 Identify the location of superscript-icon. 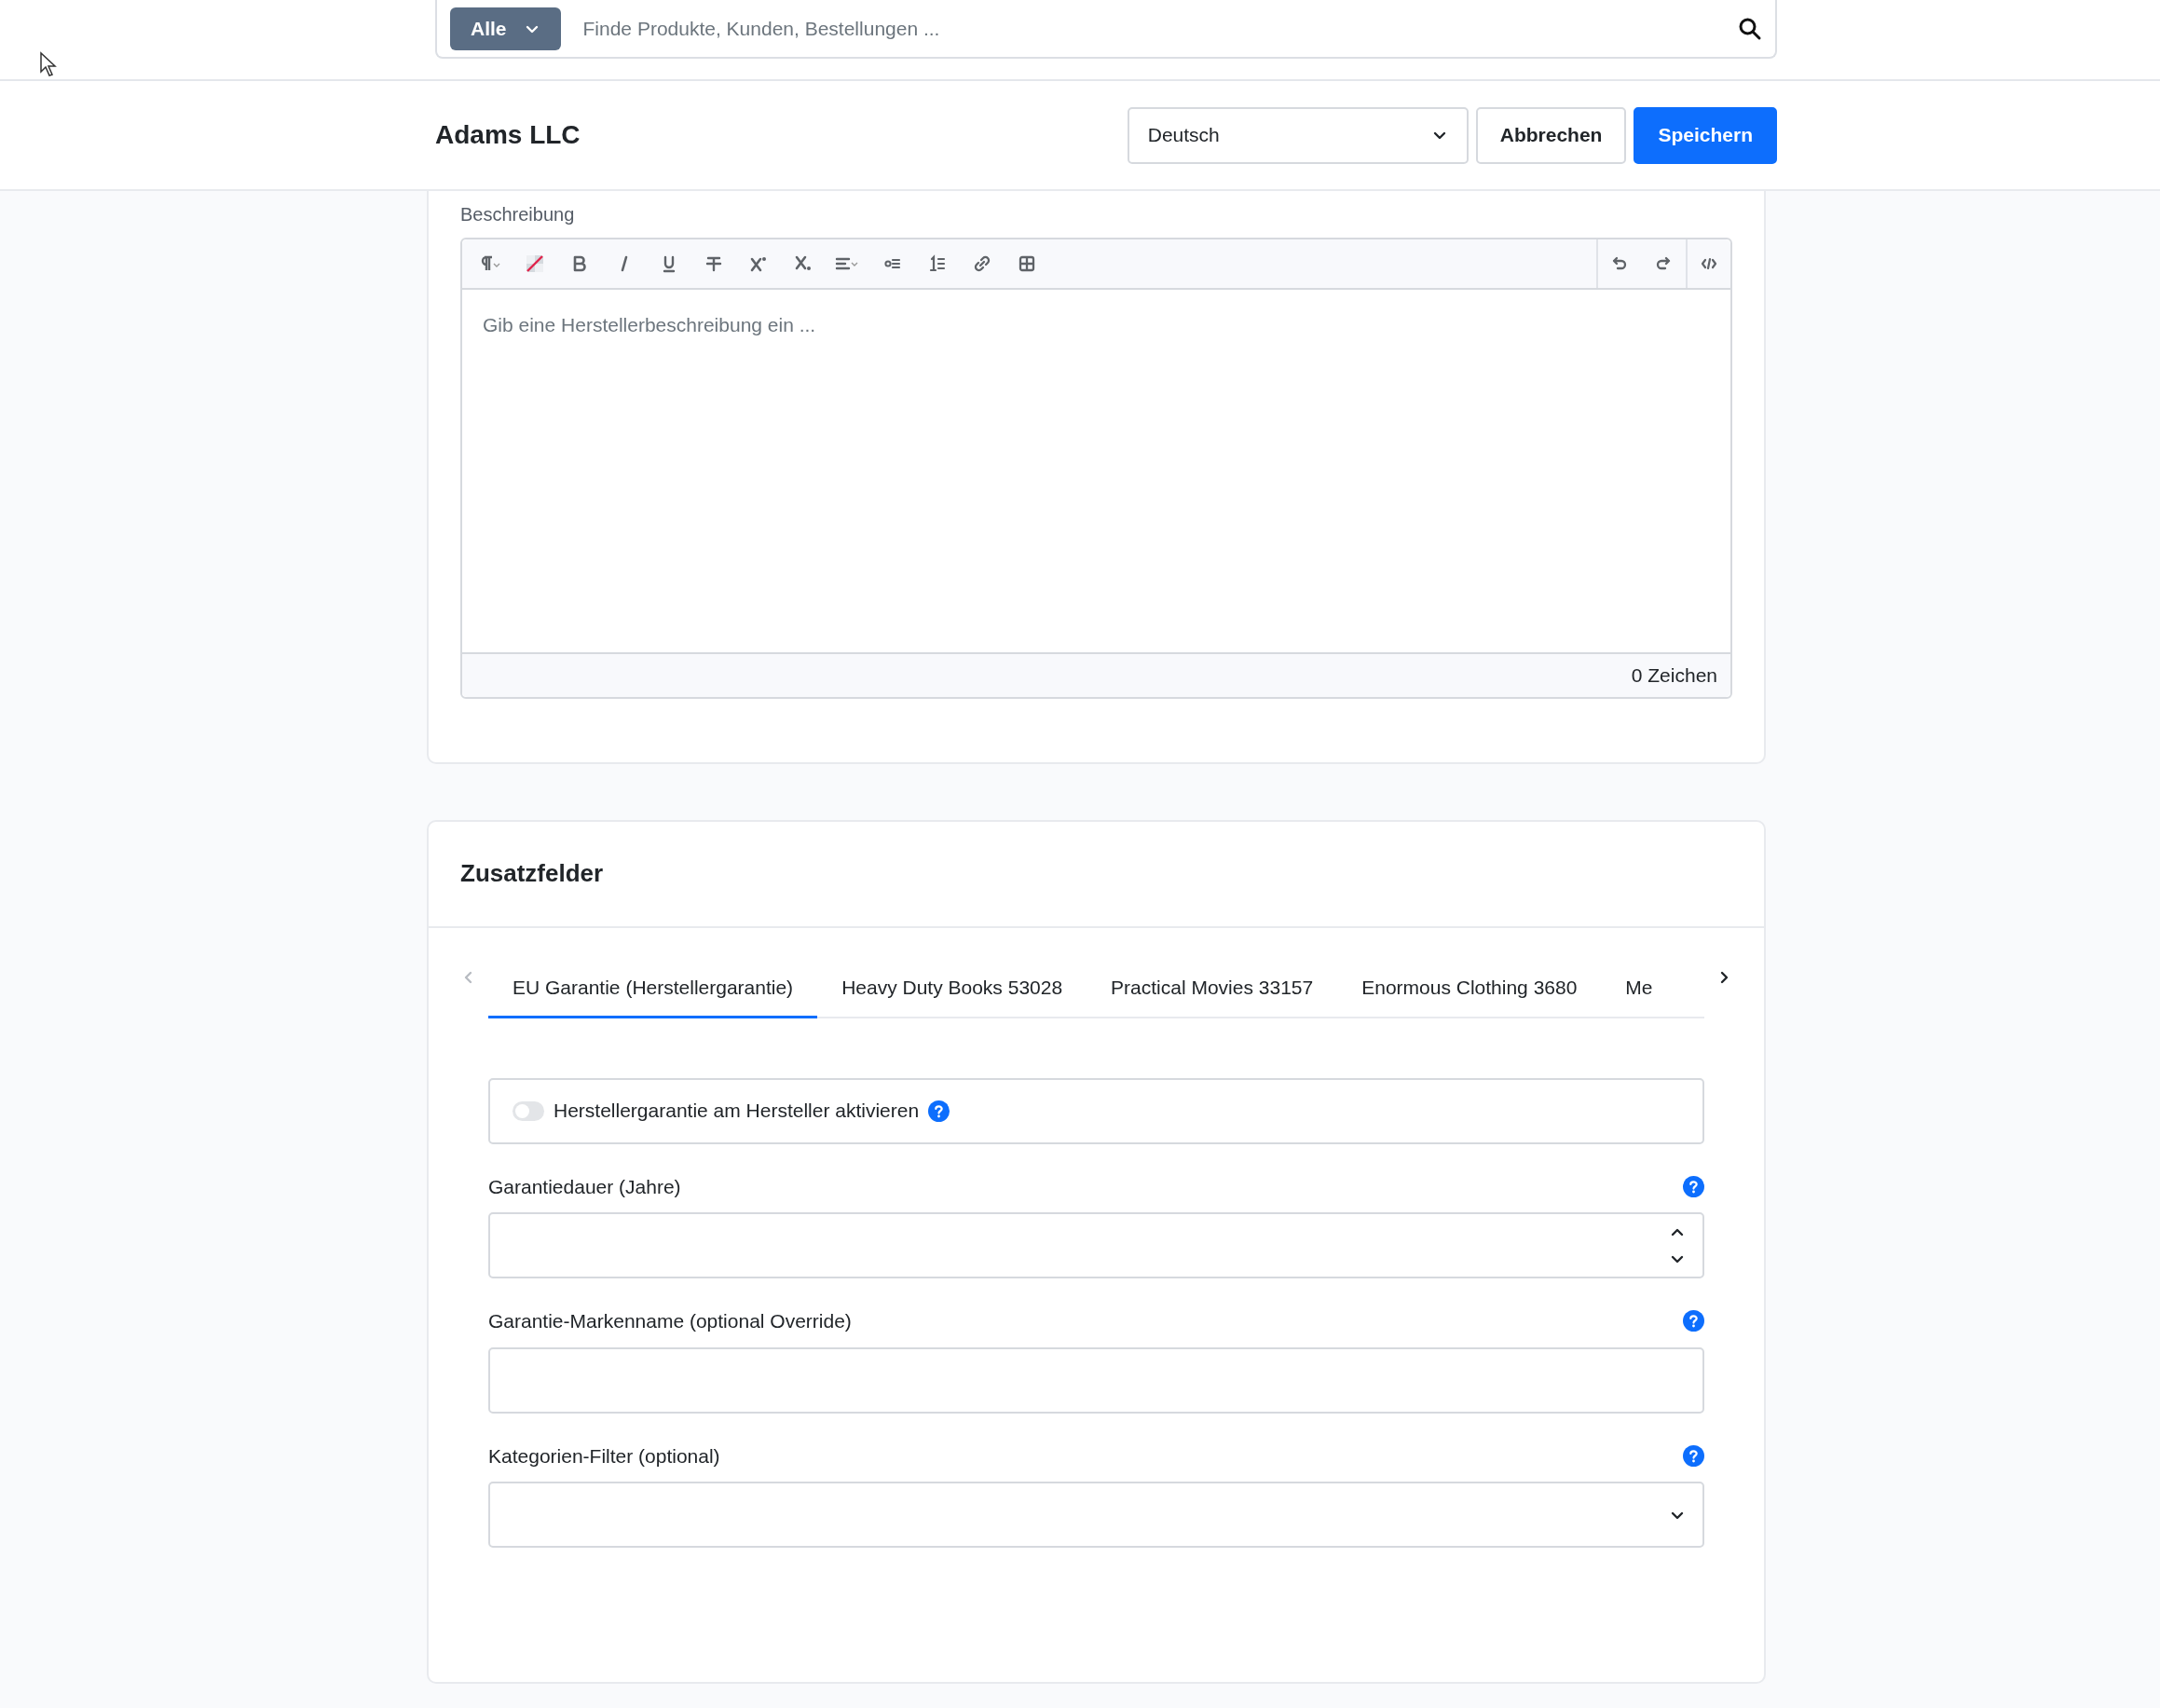
(758, 263).